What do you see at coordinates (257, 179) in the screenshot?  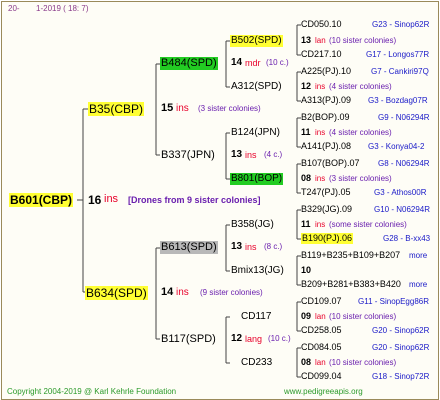 I see `gen3-queen: B801(BOP)` at bounding box center [257, 179].